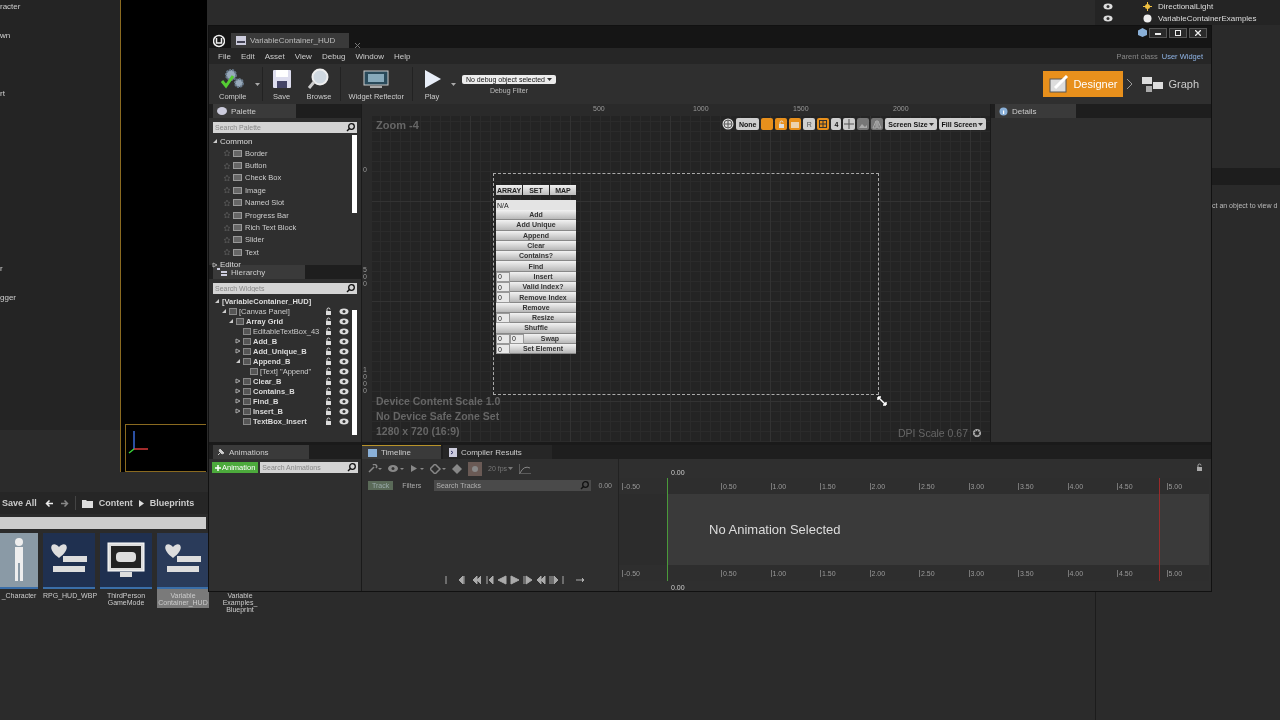 The width and height of the screenshot is (1280, 720). What do you see at coordinates (727, 124) in the screenshot?
I see `globe-icon` at bounding box center [727, 124].